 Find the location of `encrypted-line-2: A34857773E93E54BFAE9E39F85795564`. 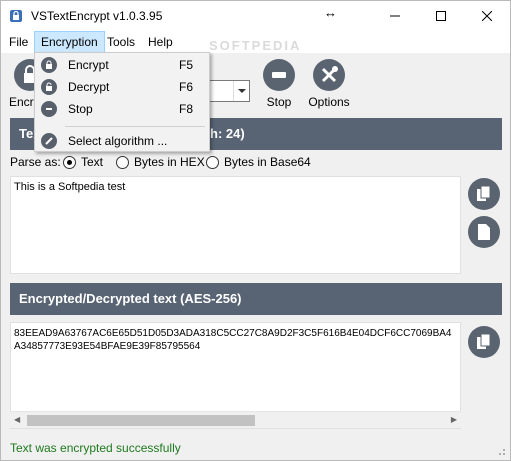

encrypted-line-2: A34857773E93E54BFAE9E39F85795564 is located at coordinates (107, 346).